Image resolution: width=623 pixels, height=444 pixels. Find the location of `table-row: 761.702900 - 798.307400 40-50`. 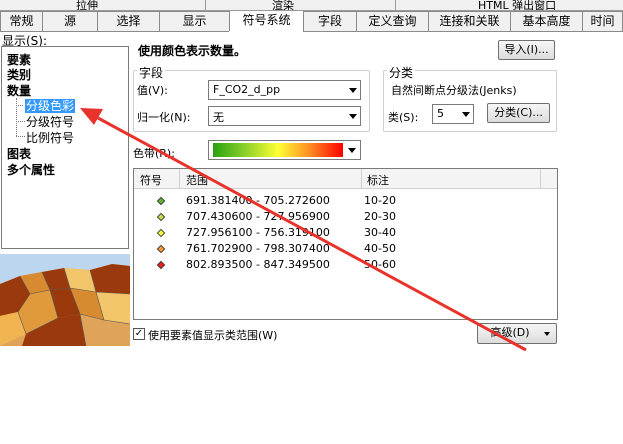

table-row: 761.702900 - 798.307400 40-50 is located at coordinates (345, 249).